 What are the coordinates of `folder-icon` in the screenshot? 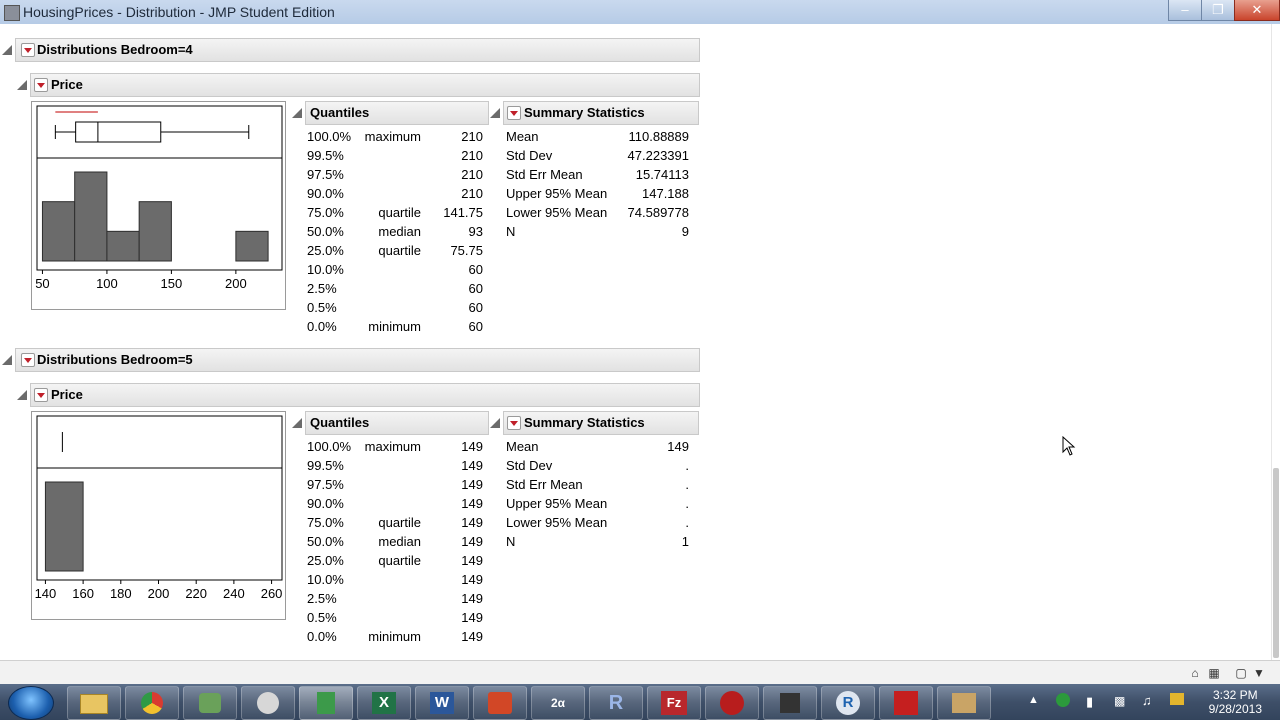 It's located at (94, 703).